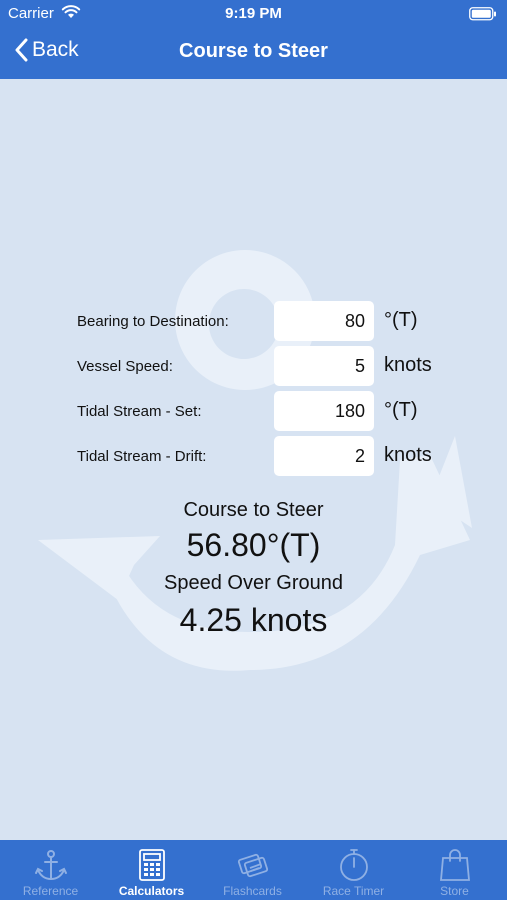  I want to click on vessel-speed-row: Vessel Speed: 5 knots, so click(253, 366).